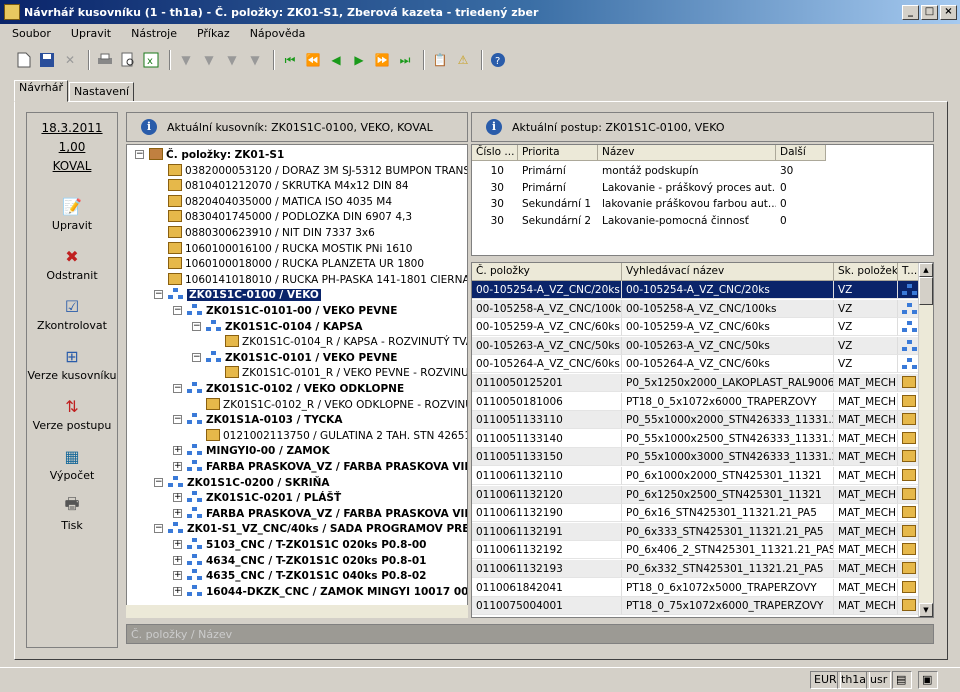  What do you see at coordinates (728, 272) in the screenshot?
I see `col-search-name: Vyhledávací název` at bounding box center [728, 272].